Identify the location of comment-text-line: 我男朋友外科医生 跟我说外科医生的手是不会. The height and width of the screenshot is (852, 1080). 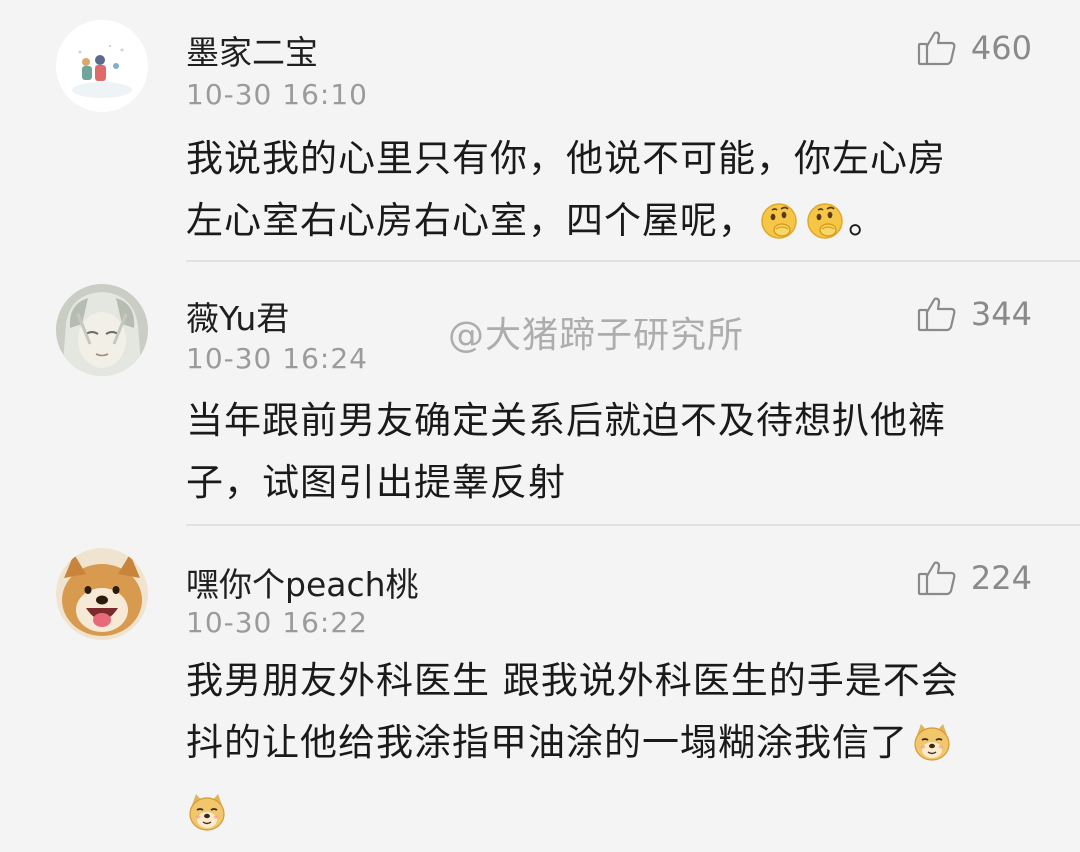
(572, 680).